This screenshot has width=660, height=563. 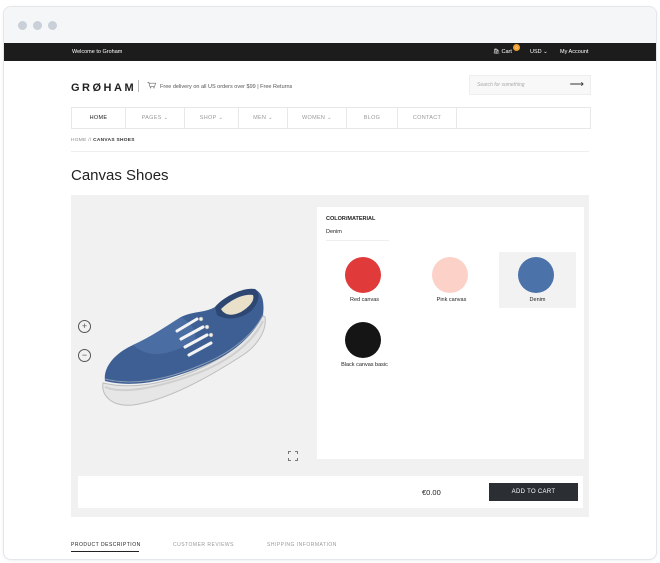 I want to click on welcome-text: Welcome to Groham, so click(x=97, y=52).